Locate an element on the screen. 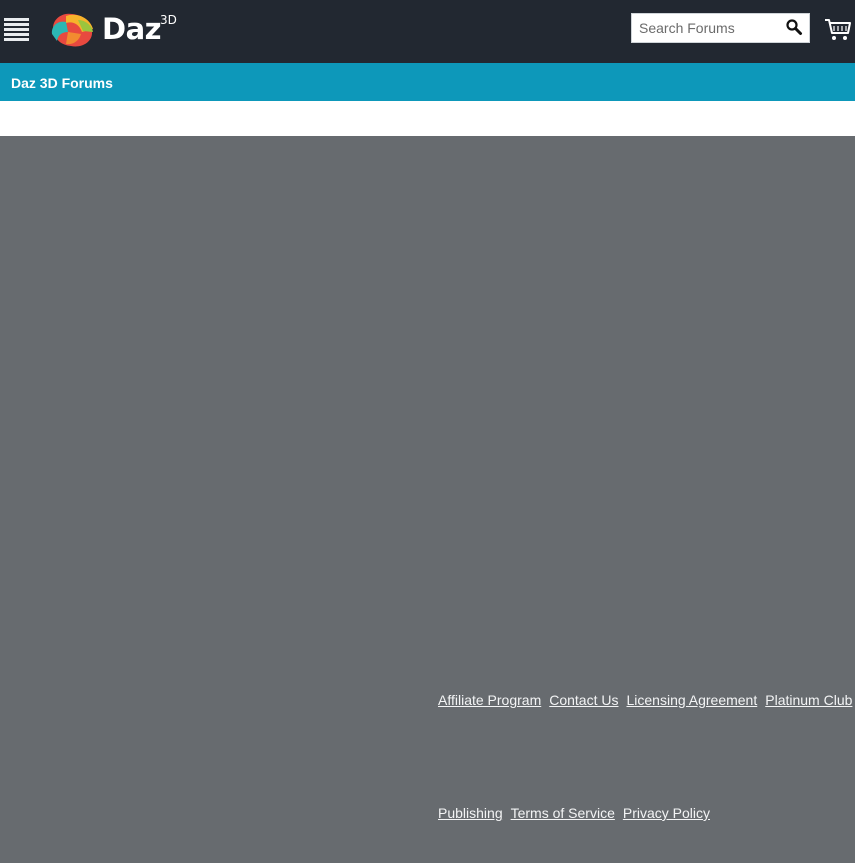 The width and height of the screenshot is (855, 863). footer-link-affiliate-program: Affiliate Program is located at coordinates (489, 700).